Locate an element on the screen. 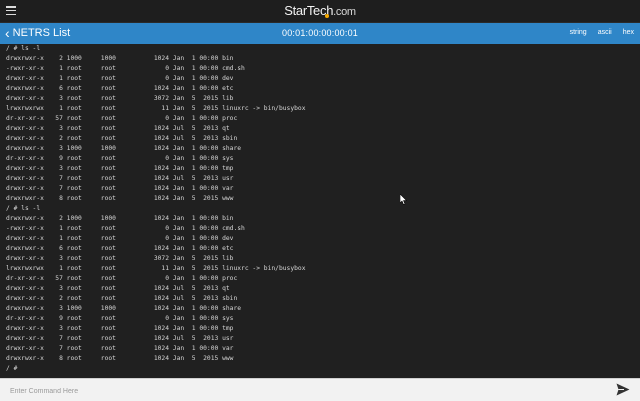 The width and height of the screenshot is (640, 401). mode-ascii-tab: ascii is located at coordinates (605, 32).